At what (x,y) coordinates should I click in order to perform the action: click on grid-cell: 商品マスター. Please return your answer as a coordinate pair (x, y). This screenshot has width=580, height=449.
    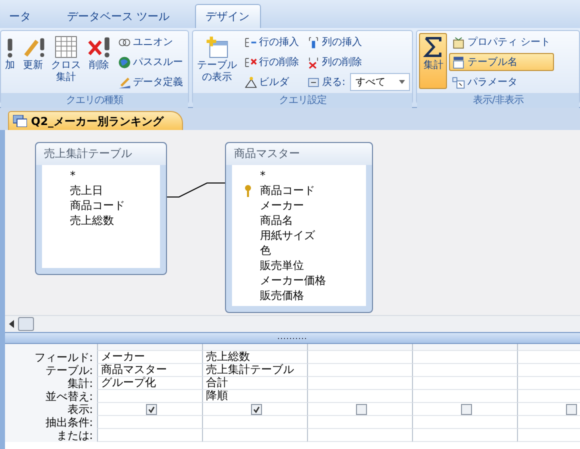
    Looking at the image, I should click on (149, 370).